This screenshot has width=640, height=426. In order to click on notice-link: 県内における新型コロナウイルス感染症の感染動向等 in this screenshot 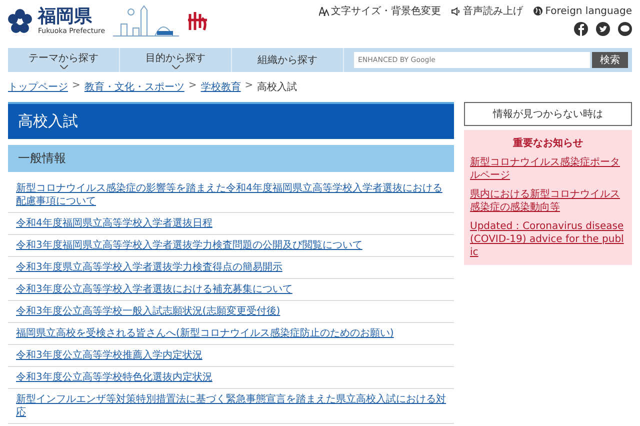, I will do `click(548, 201)`.